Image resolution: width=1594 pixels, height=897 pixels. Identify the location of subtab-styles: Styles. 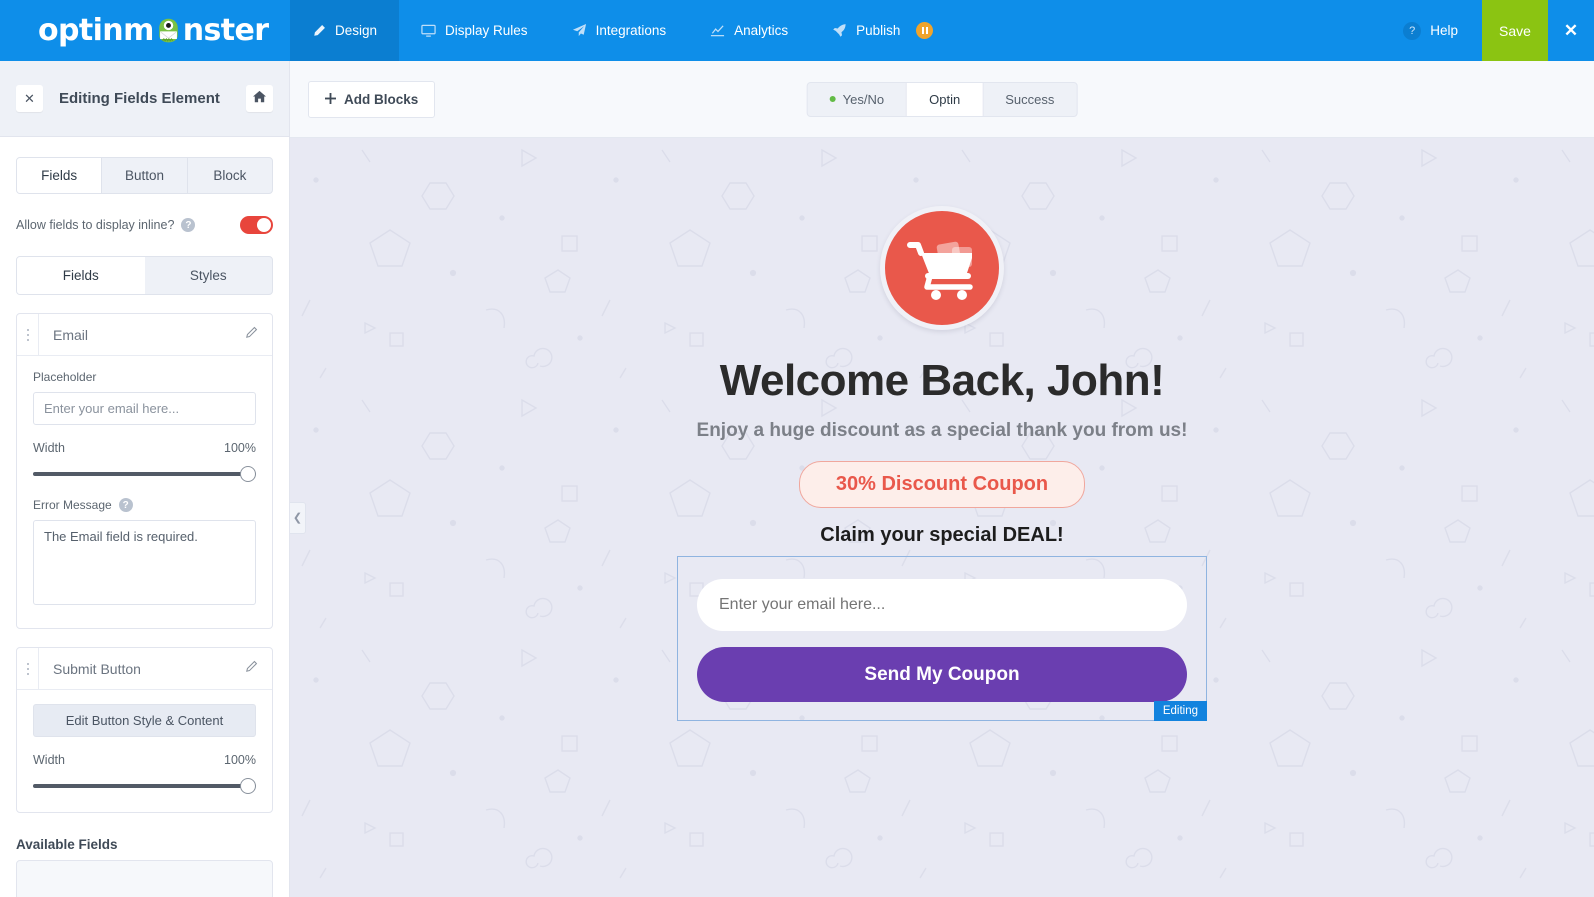
(209, 275).